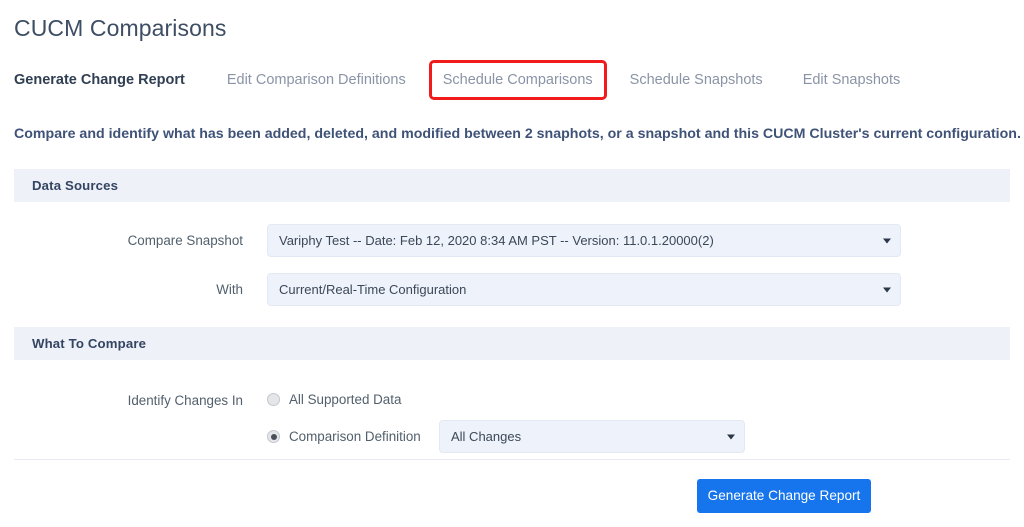 Image resolution: width=1024 pixels, height=527 pixels. I want to click on with-select: Current/Real-Time Configuration, so click(584, 289).